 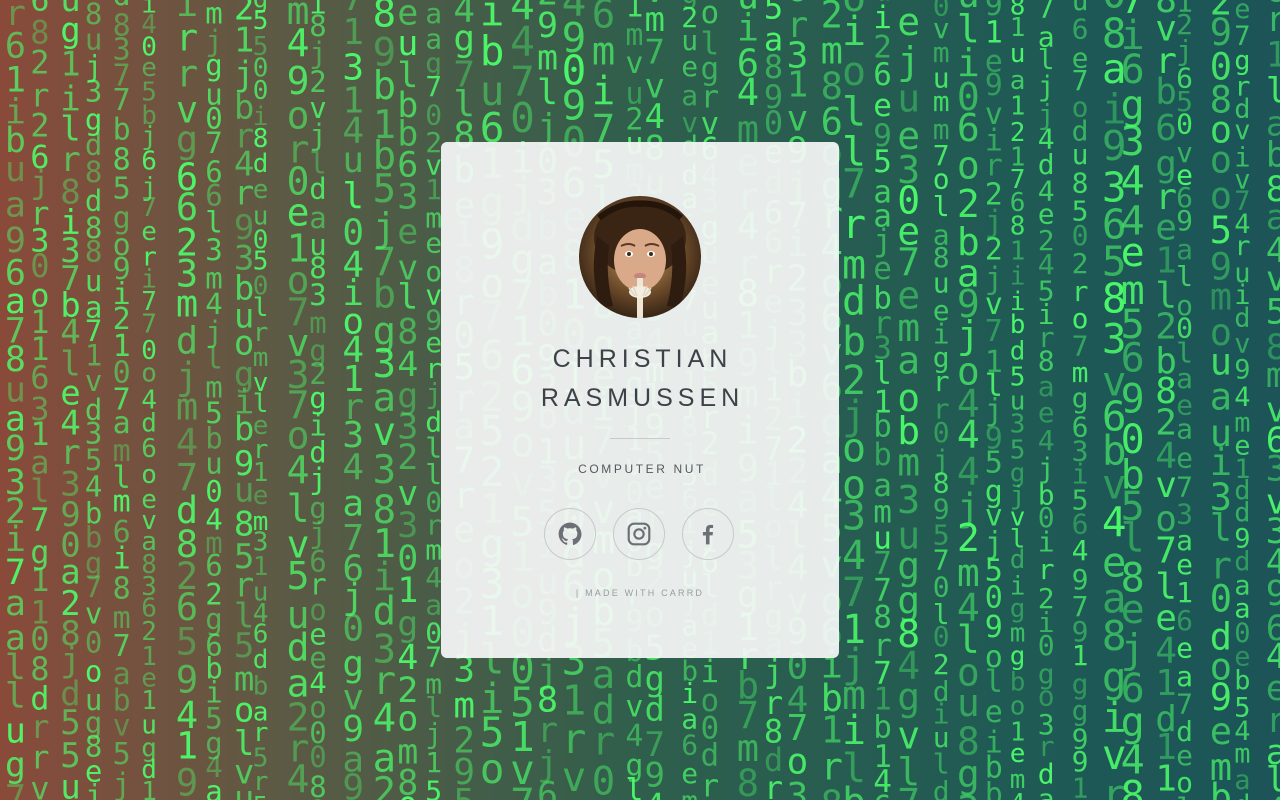 I want to click on name-last: RASMUSSEN, so click(x=642, y=398).